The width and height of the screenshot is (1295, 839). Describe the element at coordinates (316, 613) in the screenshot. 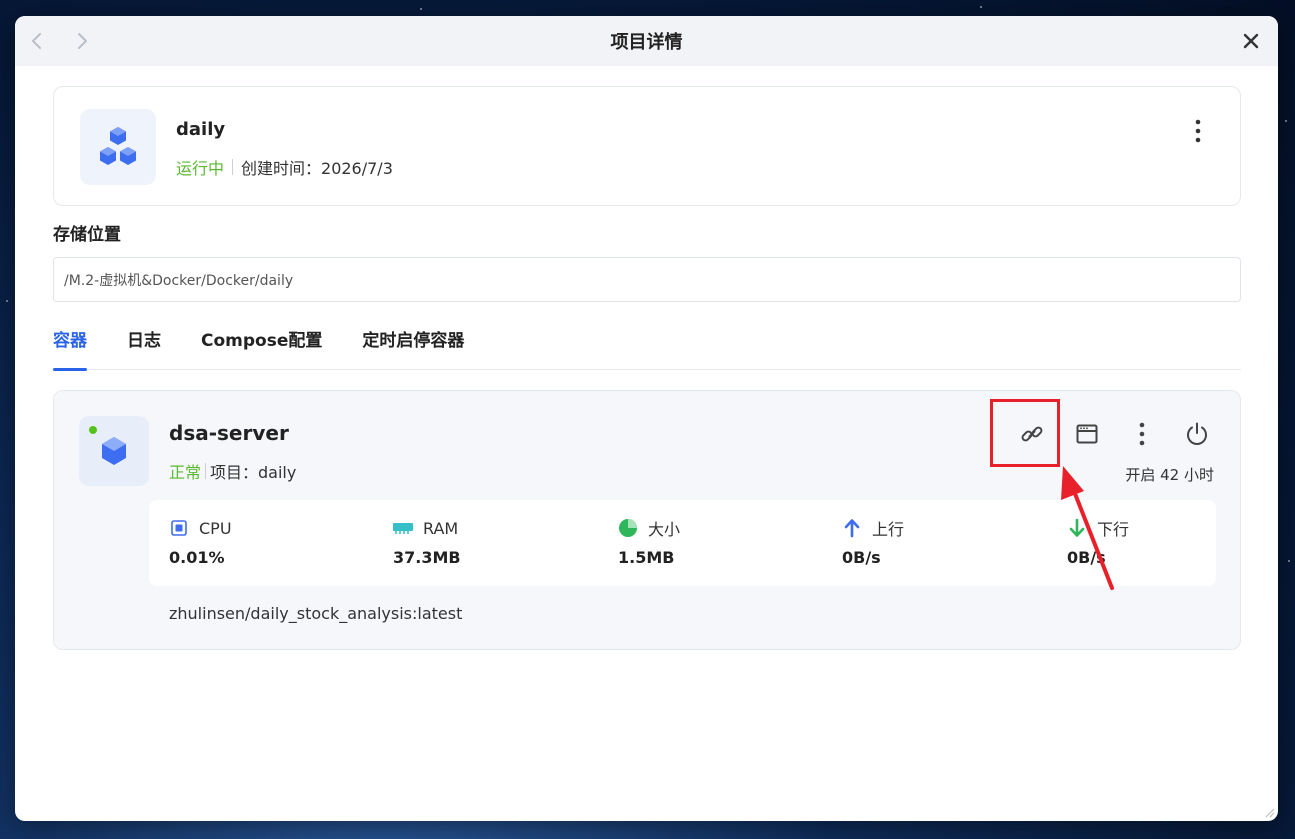

I see `container-image-name: zhulinsen/daily_stock_analysis:latest` at that location.